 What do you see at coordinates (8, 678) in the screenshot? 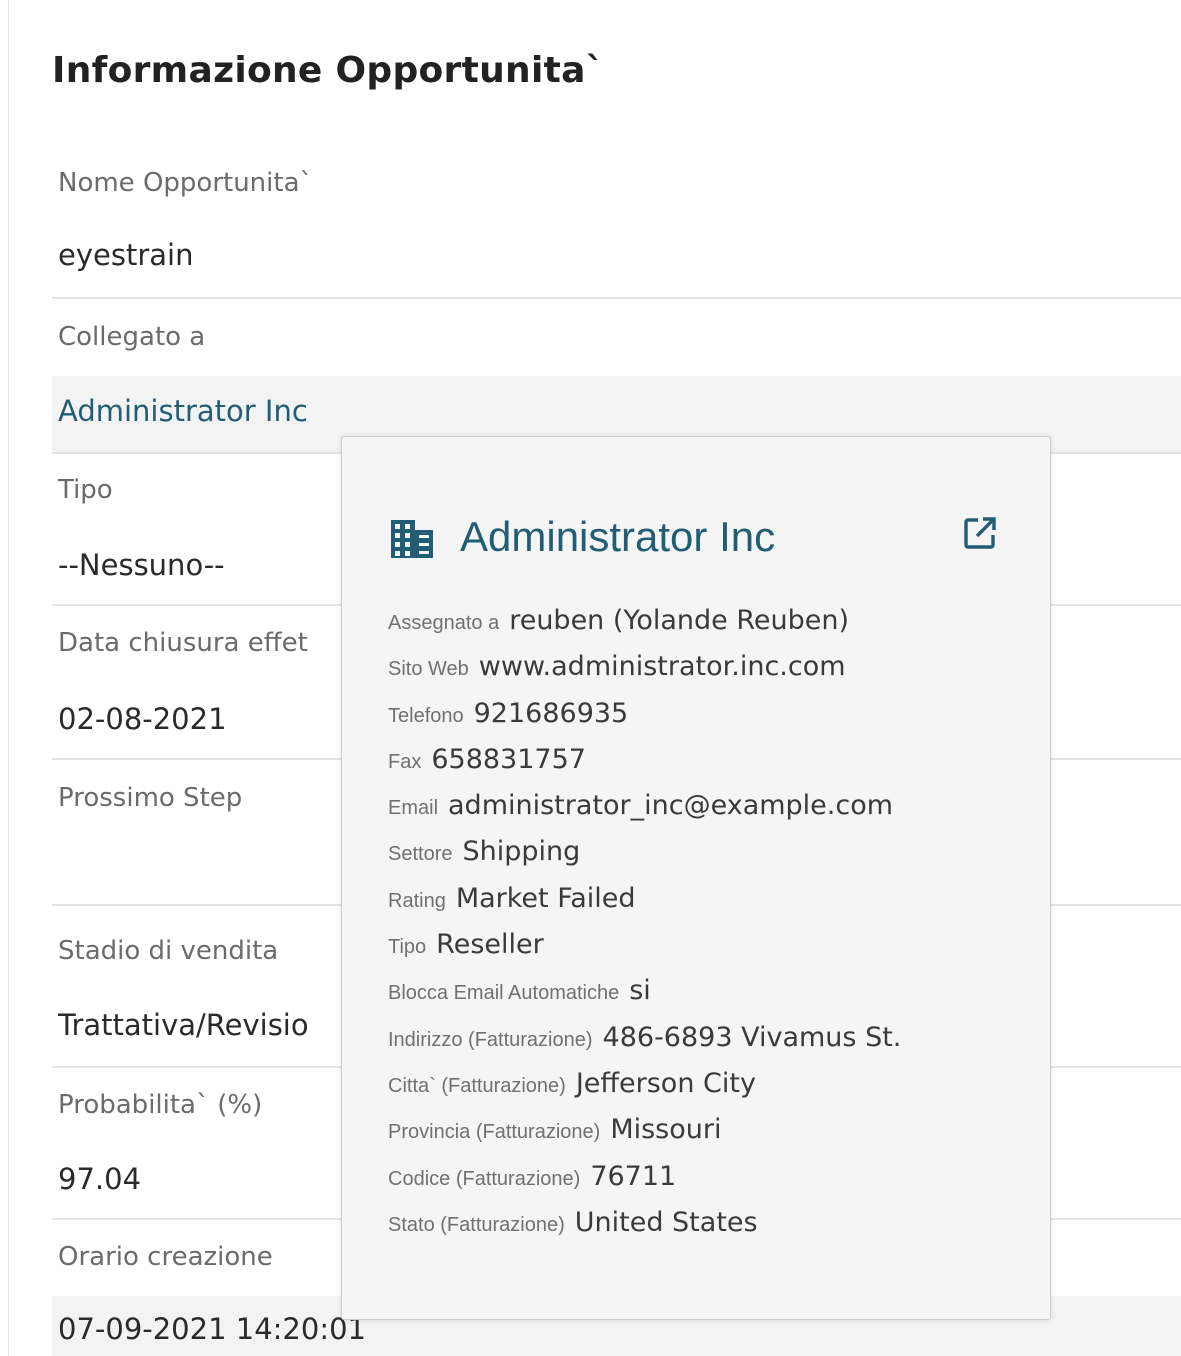
I see `left-border` at bounding box center [8, 678].